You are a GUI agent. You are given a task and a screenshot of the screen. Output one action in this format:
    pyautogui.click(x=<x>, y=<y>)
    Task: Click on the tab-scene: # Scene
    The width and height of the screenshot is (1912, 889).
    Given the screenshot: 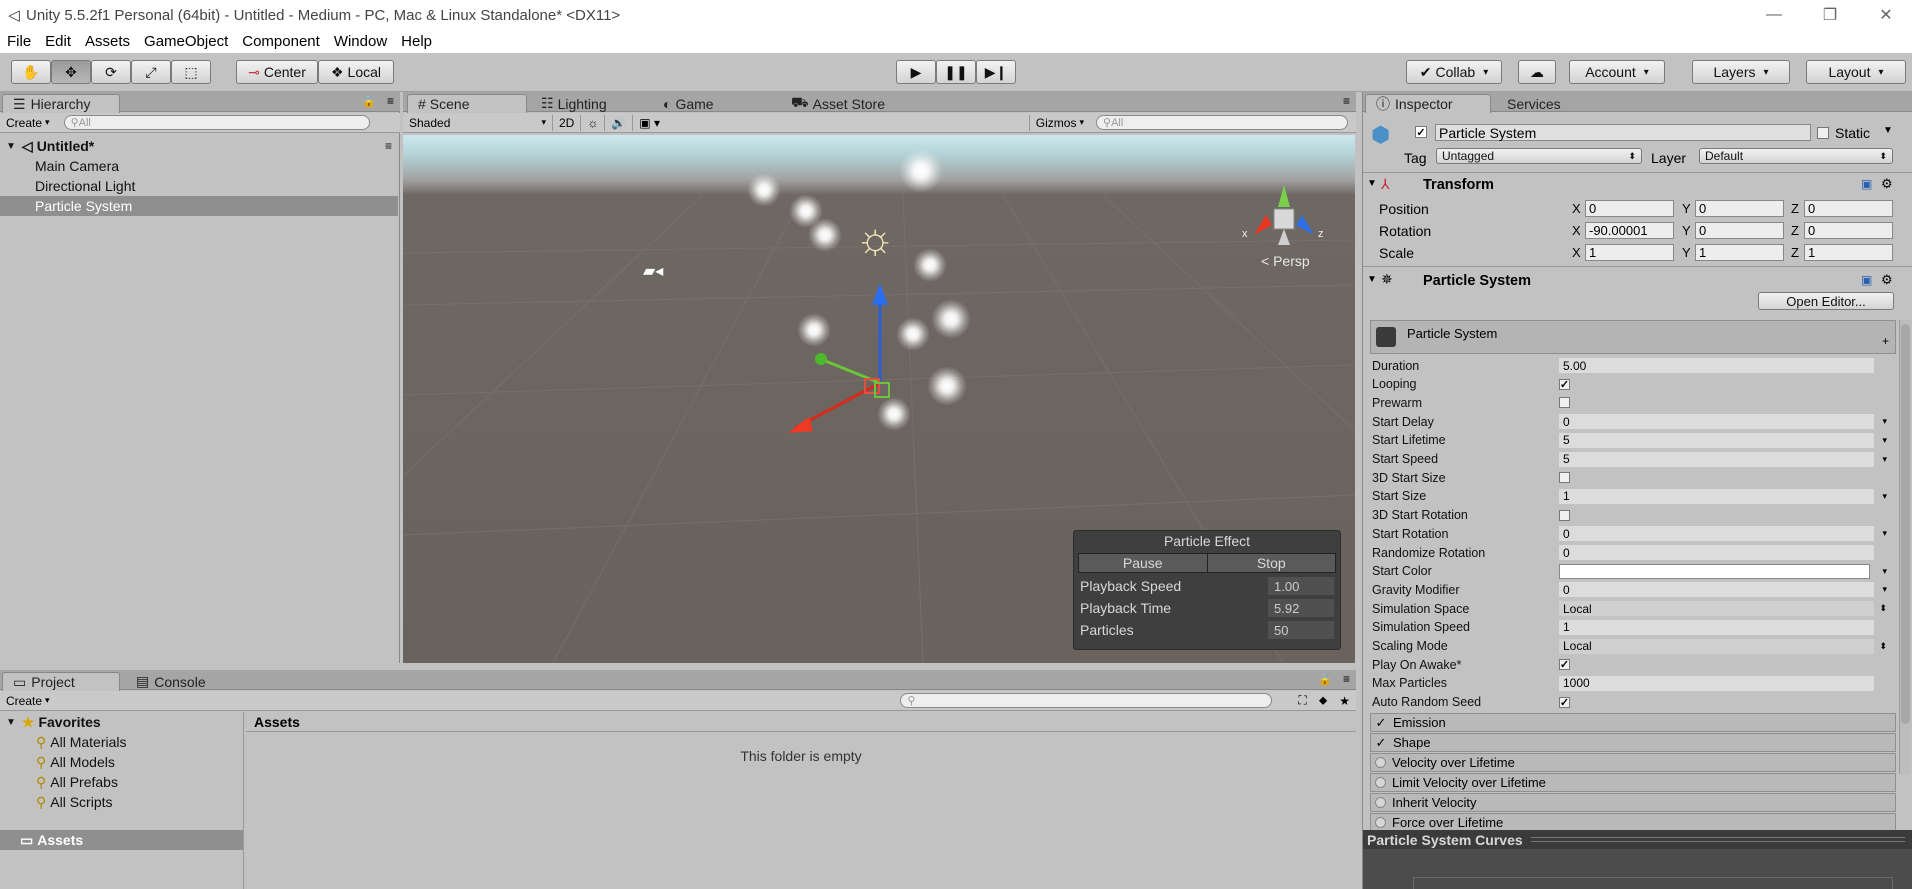 What is the action you would take?
    pyautogui.click(x=467, y=103)
    